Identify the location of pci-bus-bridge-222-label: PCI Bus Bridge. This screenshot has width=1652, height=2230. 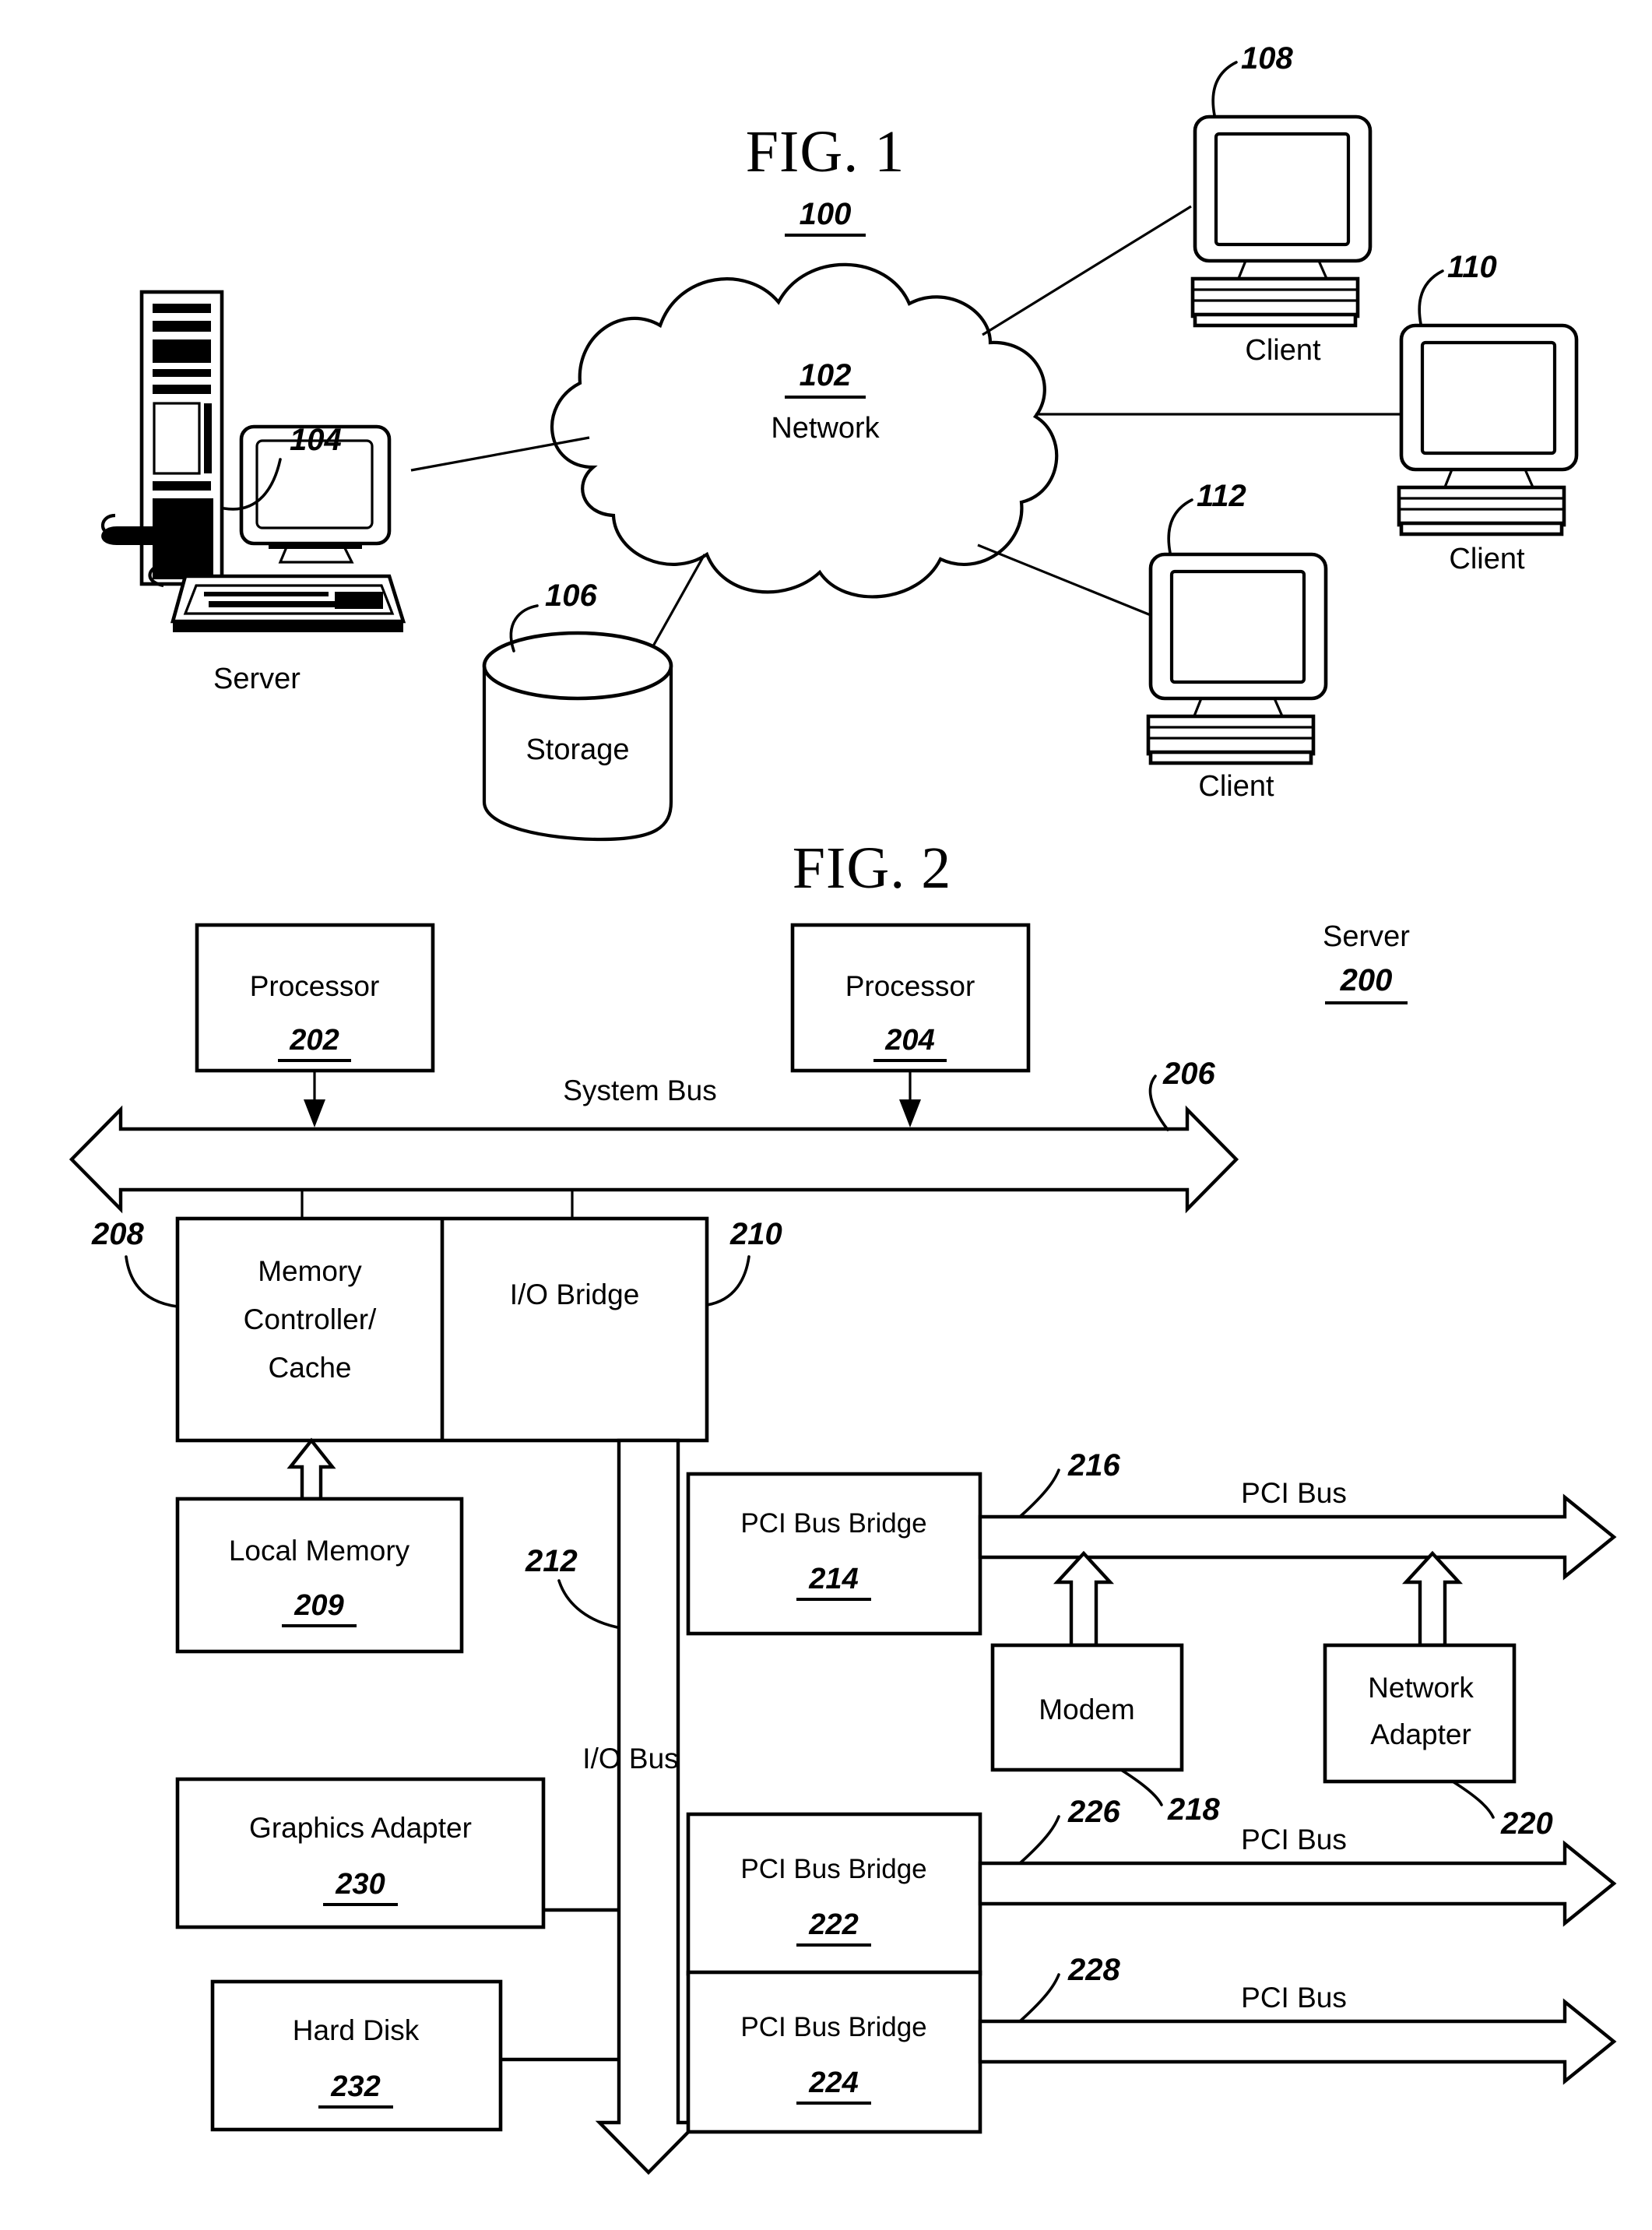
(833, 1869).